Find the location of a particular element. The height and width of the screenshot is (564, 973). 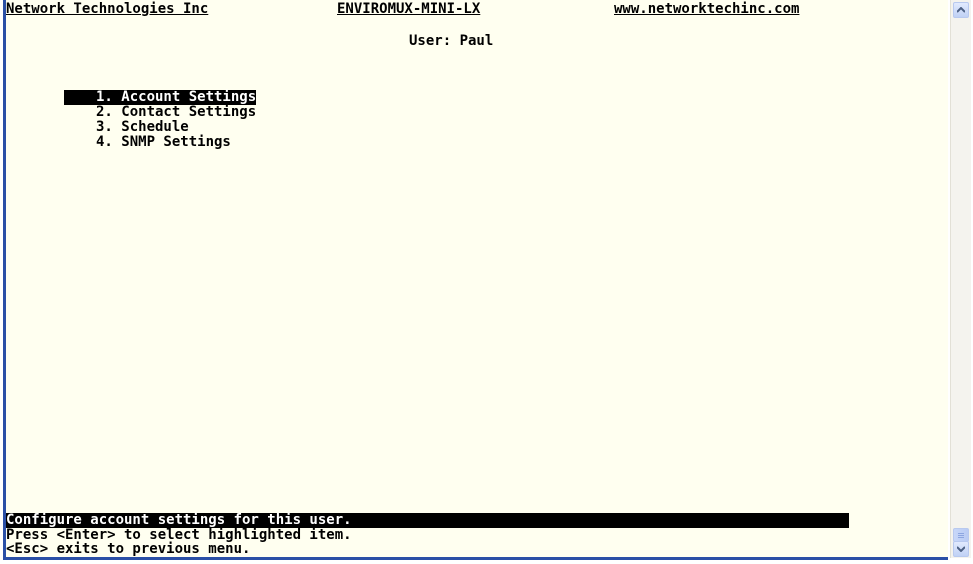

product-name: ENVIROMUX-MINI-LX is located at coordinates (409, 9).